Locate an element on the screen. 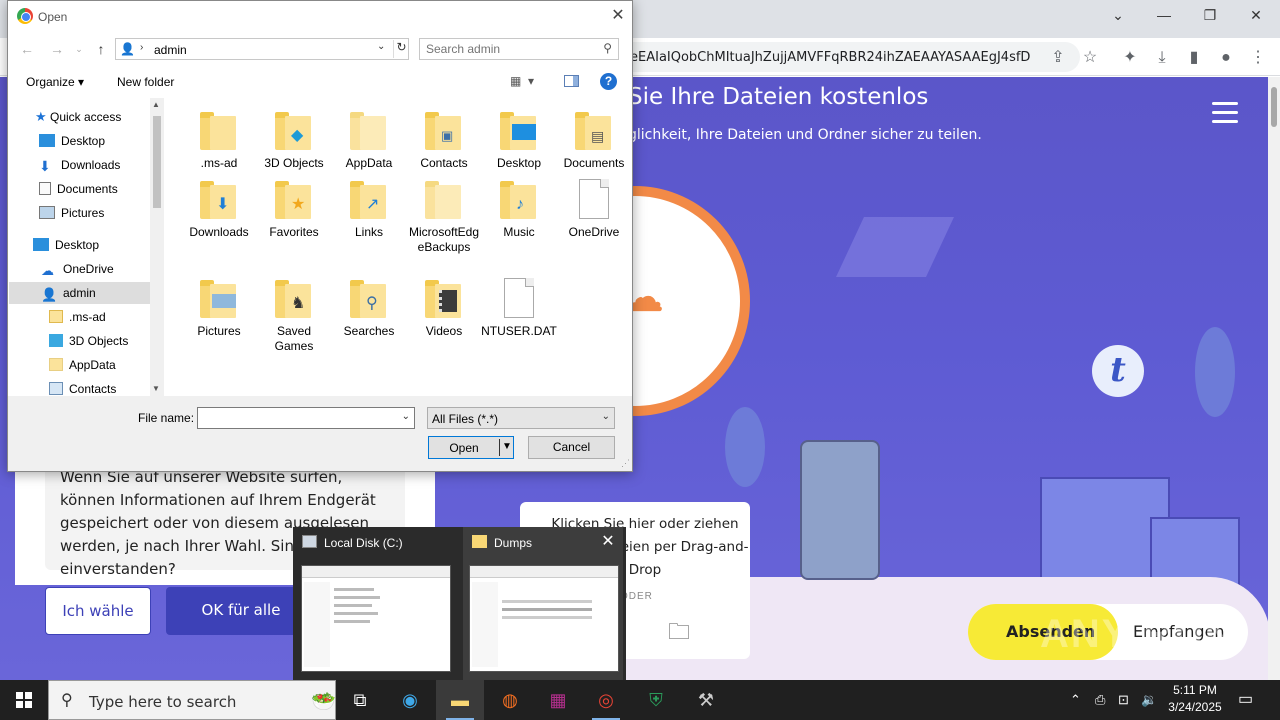 This screenshot has height=720, width=1280. device-icon: ⎙ is located at coordinates (1100, 700).